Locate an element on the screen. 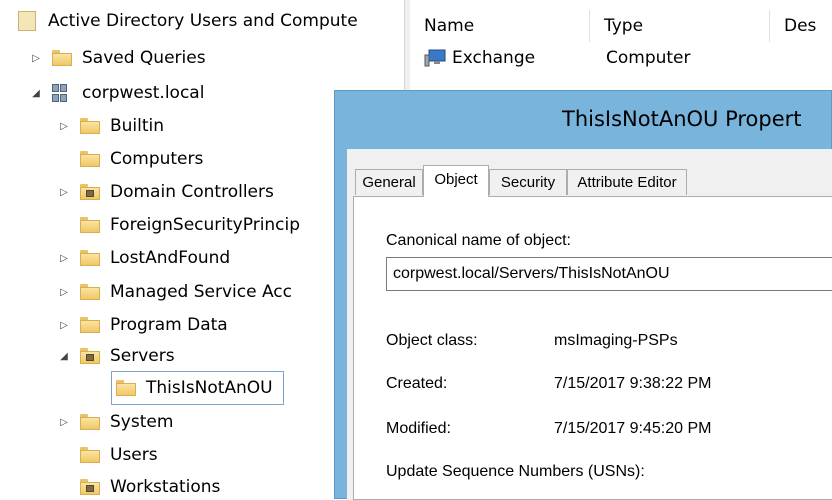 This screenshot has width=832, height=500. modified-value: 7/15/2017 9:45:20 PM is located at coordinates (633, 428).